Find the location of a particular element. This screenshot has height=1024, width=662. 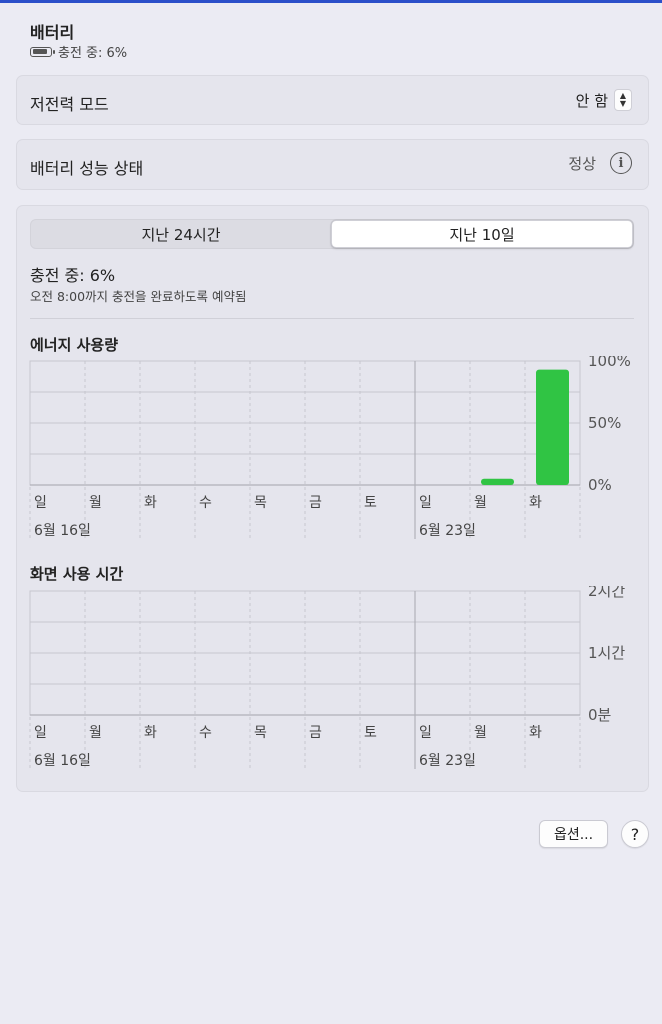

battery-status: 충전 중: 6% is located at coordinates (78, 51).